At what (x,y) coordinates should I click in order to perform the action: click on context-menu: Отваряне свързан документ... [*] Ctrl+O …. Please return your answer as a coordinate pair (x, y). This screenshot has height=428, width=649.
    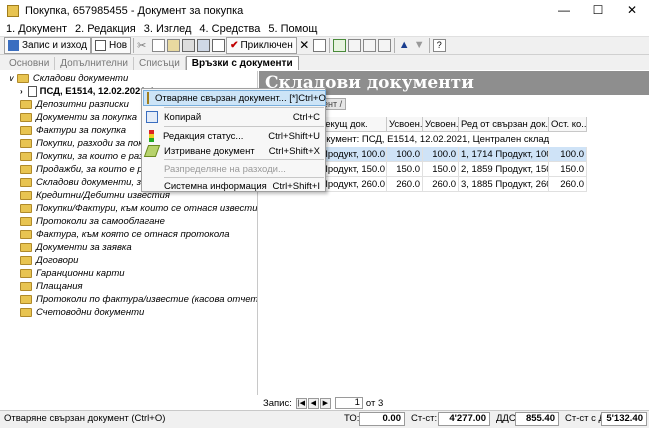
    Looking at the image, I should click on (233, 140).